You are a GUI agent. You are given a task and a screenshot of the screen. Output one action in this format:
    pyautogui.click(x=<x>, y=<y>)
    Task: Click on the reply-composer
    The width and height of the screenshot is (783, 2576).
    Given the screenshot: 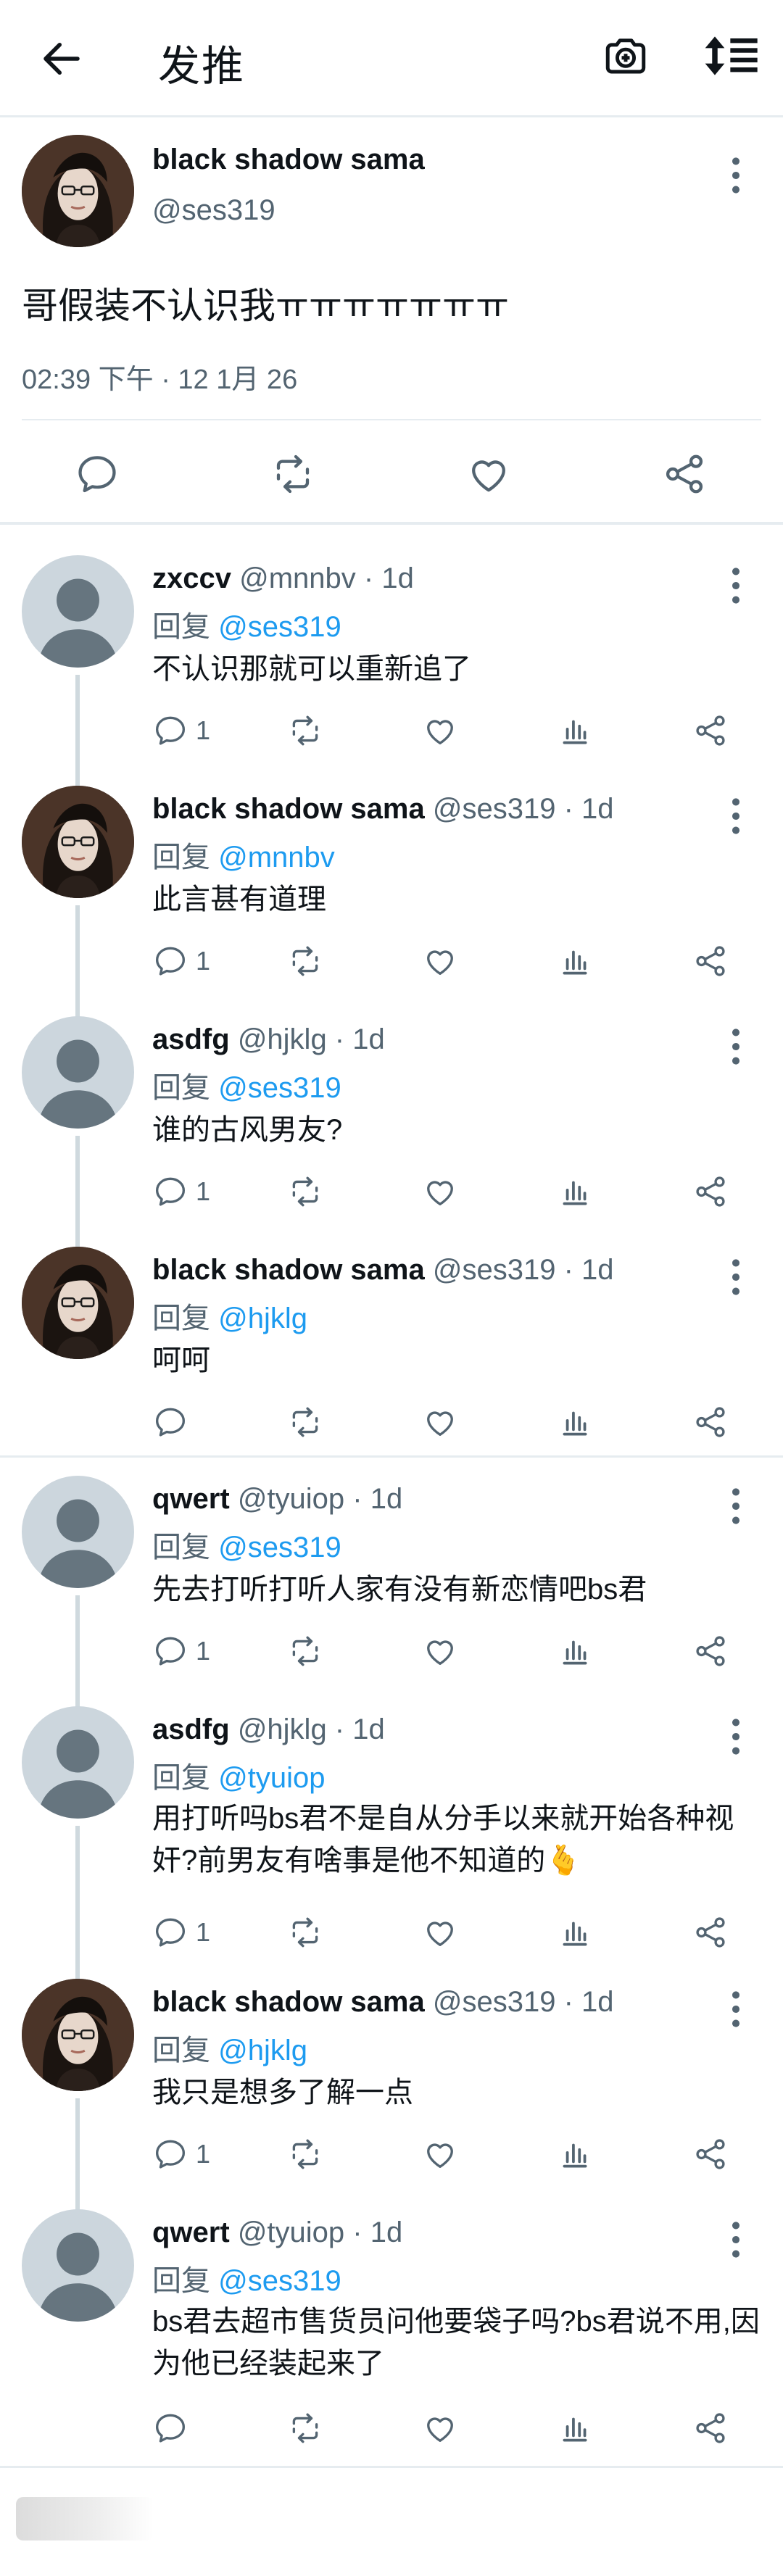 What is the action you would take?
    pyautogui.click(x=391, y=2522)
    